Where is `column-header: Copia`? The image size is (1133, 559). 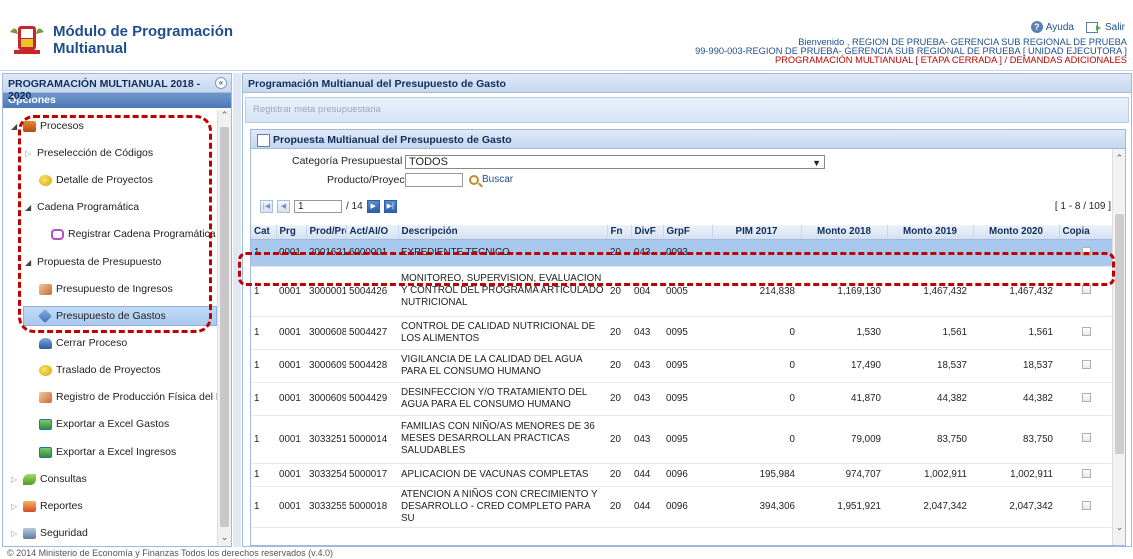
column-header: Copia is located at coordinates (1086, 232).